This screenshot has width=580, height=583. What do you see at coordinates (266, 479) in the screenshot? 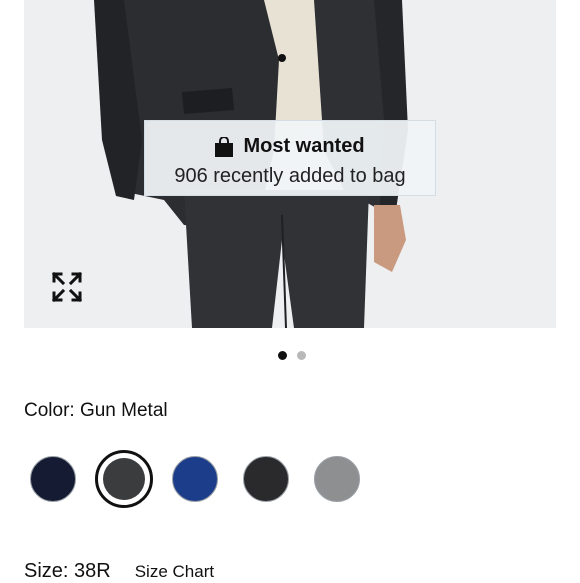
I see `swatch-charcoal` at bounding box center [266, 479].